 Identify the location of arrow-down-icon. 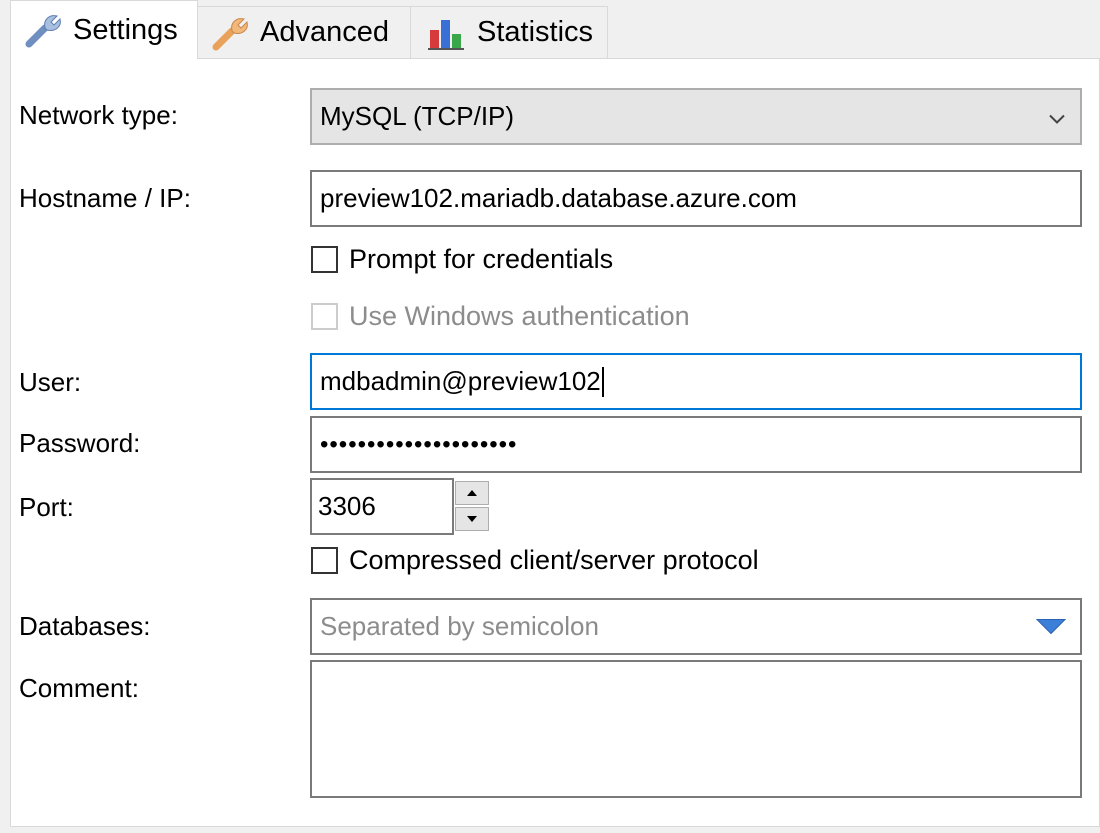
(472, 519).